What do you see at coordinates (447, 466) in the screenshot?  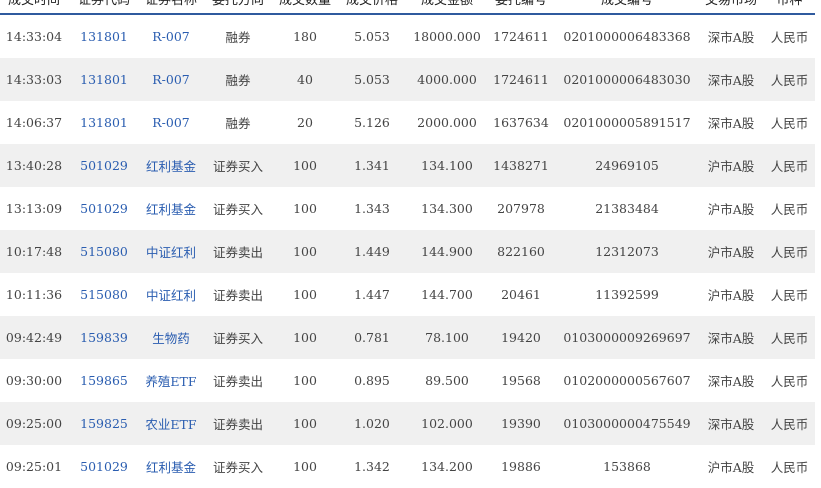 I see `cell-amount: 134.200` at bounding box center [447, 466].